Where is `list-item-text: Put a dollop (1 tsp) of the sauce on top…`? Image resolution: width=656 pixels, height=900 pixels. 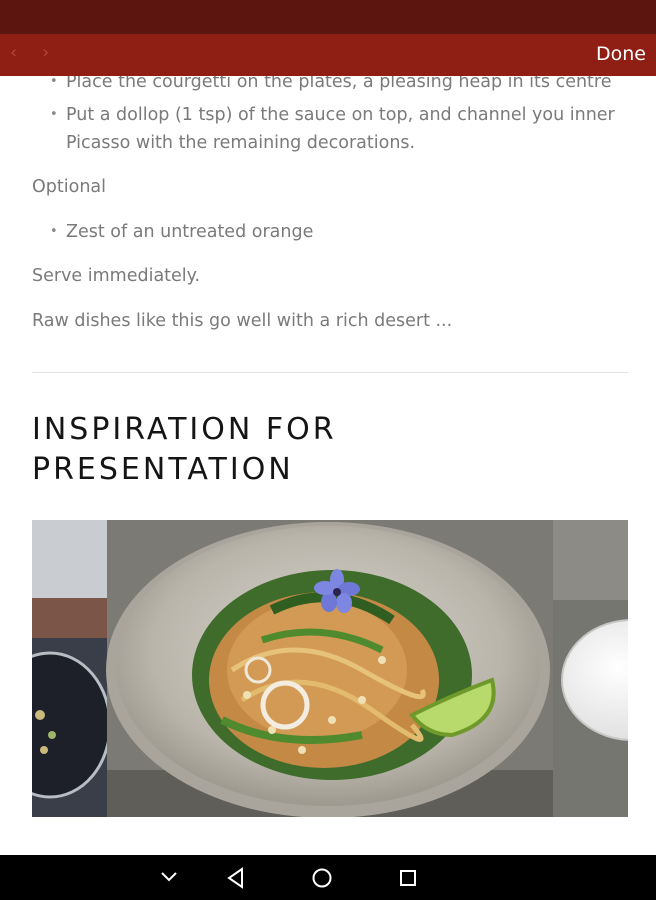 list-item-text: Put a dollop (1 tsp) of the sauce on top… is located at coordinates (340, 129).